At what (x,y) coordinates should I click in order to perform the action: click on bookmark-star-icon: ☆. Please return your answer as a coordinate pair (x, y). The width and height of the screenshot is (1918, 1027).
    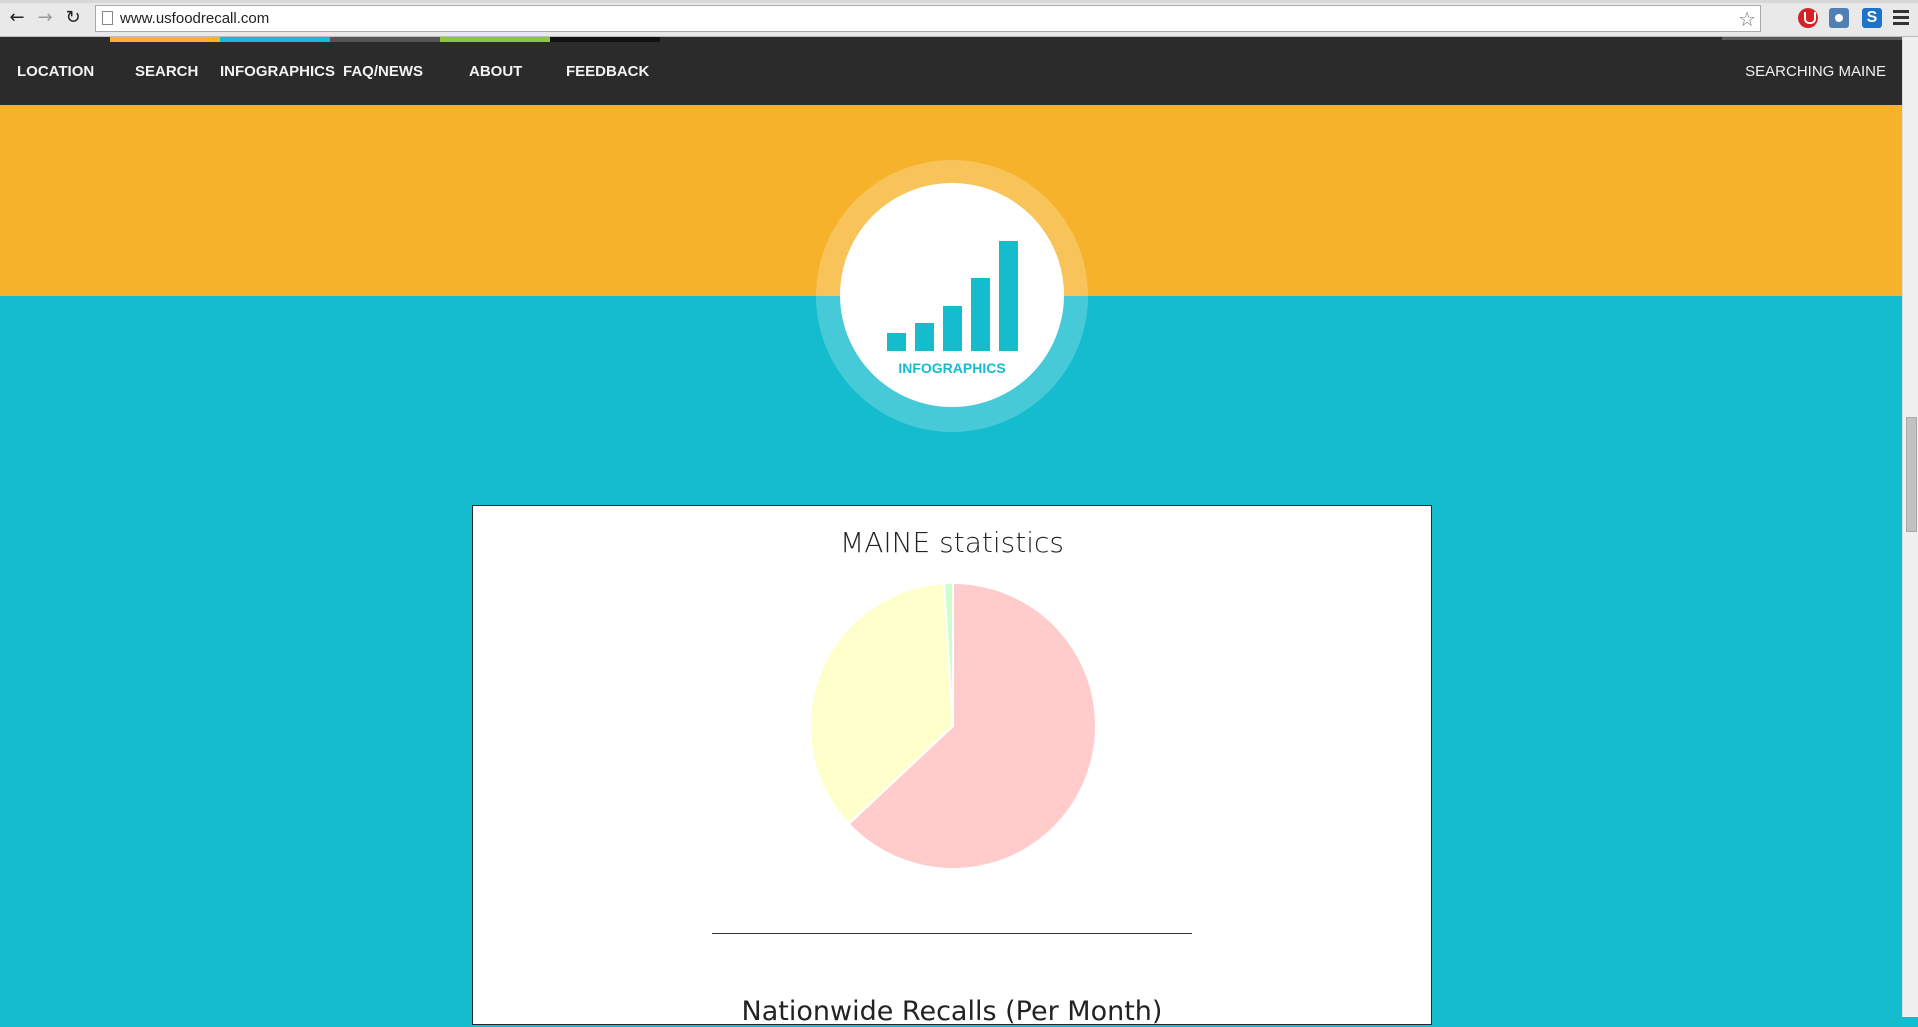
    Looking at the image, I should click on (1747, 19).